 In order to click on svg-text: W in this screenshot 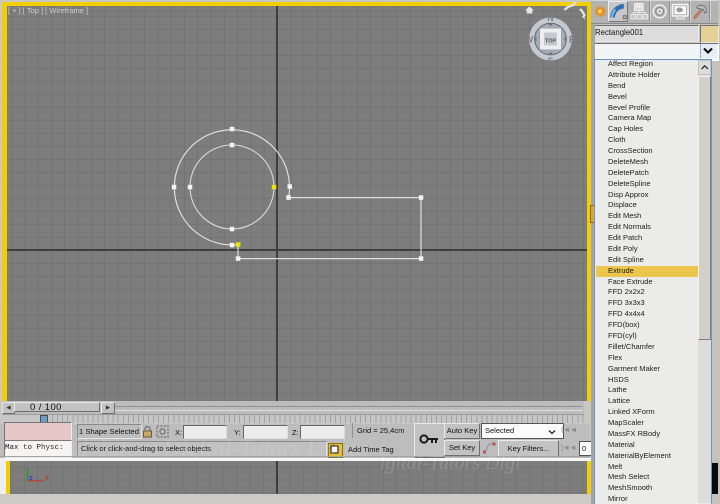, I will do `click(529, 40)`.